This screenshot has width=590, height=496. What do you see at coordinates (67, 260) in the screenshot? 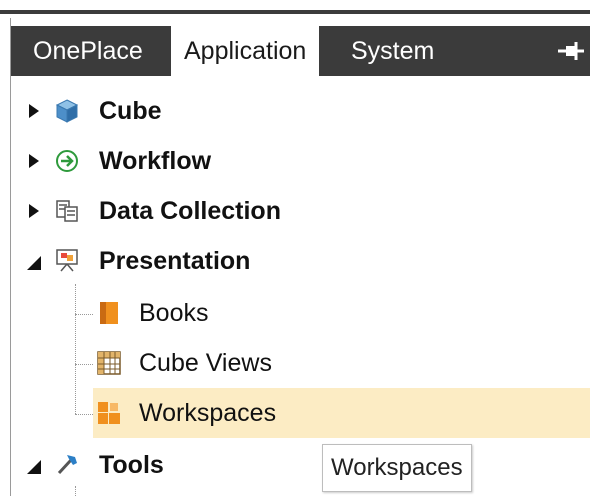
I see `presentation-icon` at bounding box center [67, 260].